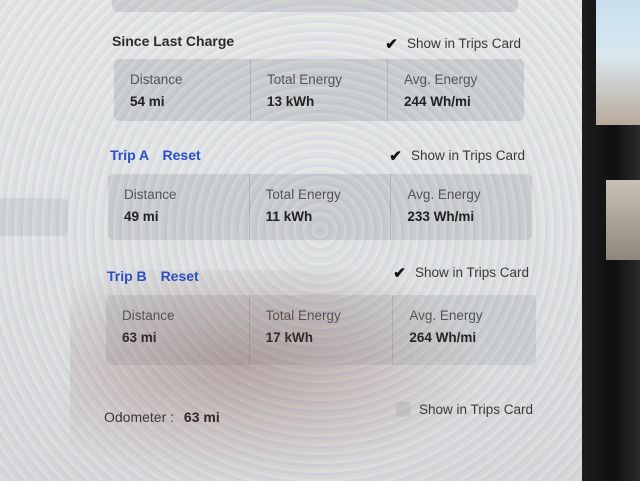 The height and width of the screenshot is (481, 640). What do you see at coordinates (291, 101) in the screenshot?
I see `stat-value: 13 kWh` at bounding box center [291, 101].